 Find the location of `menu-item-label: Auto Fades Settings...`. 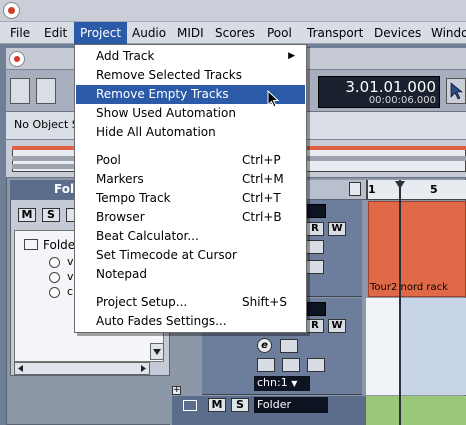

menu-item-label: Auto Fades Settings... is located at coordinates (161, 321).